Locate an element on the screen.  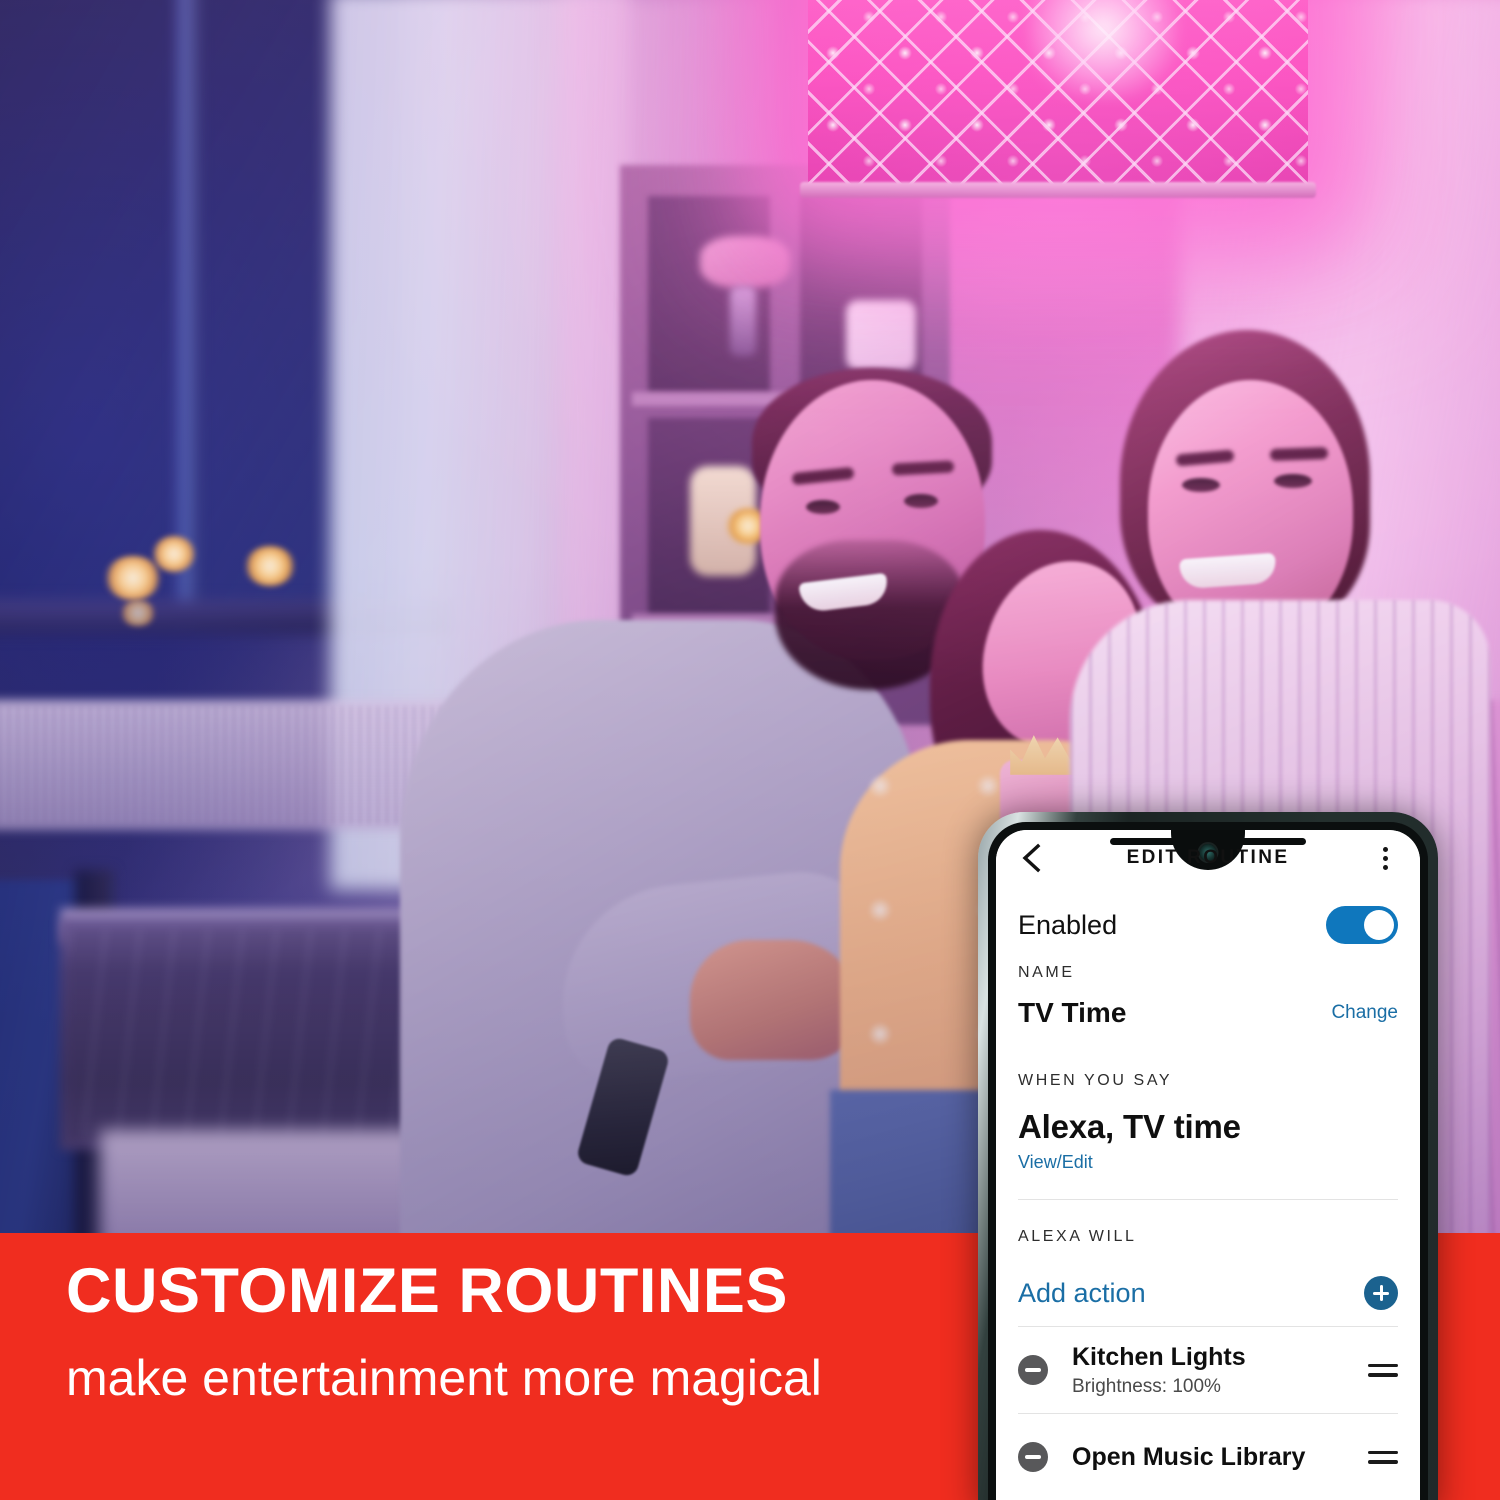
plus-circle-icon is located at coordinates (1381, 1293).